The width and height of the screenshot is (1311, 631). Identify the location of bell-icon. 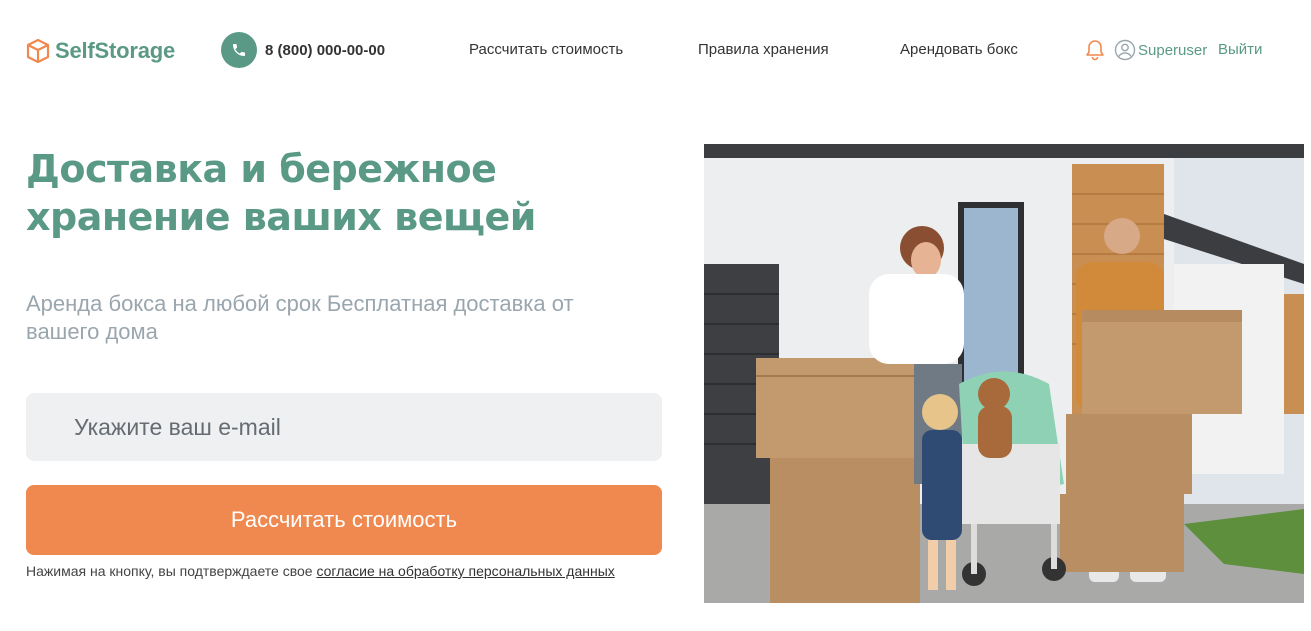
(1095, 52).